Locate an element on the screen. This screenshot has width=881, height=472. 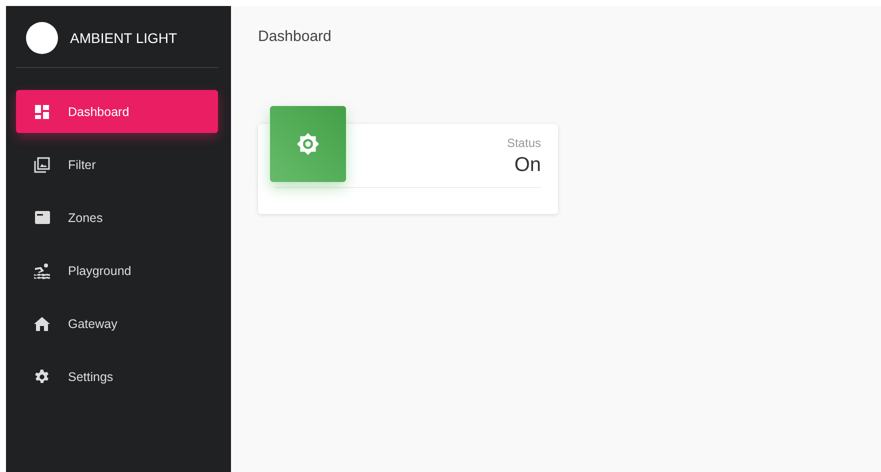
app-title: AMBIENT LIGHT is located at coordinates (124, 38).